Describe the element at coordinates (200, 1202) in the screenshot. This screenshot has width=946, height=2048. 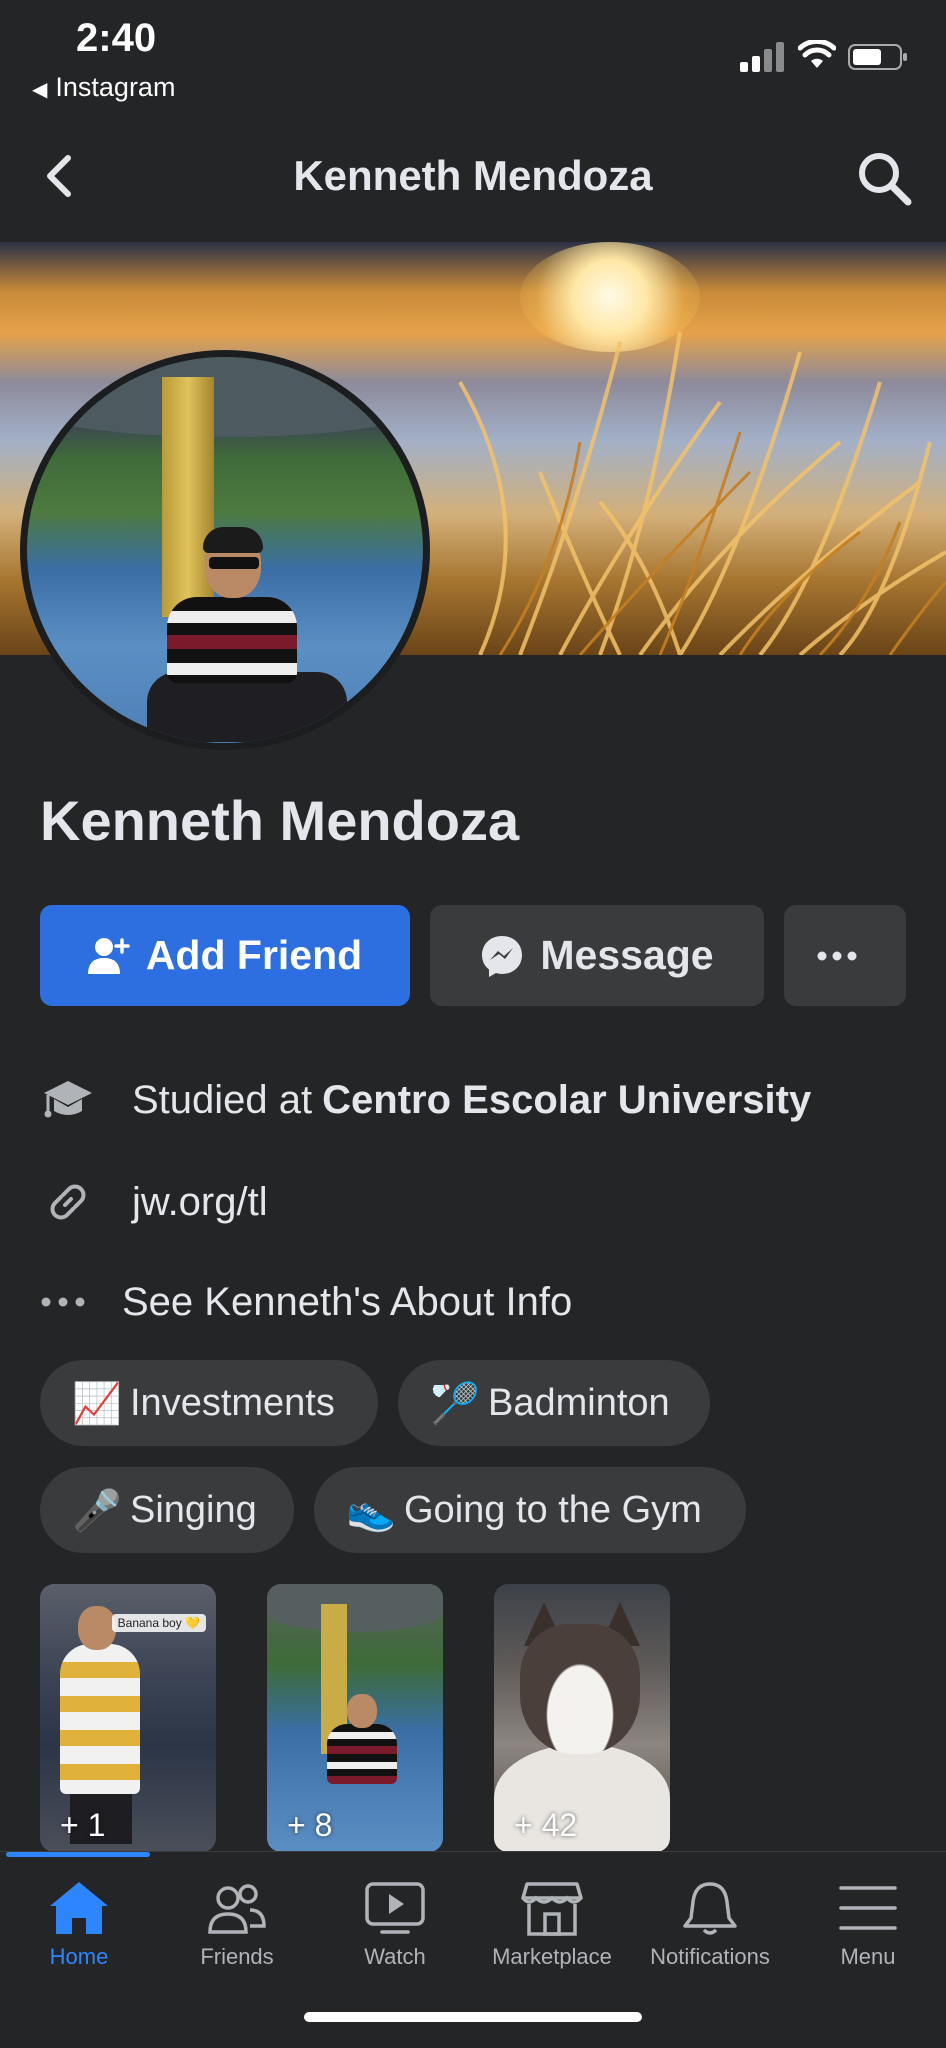
I see `website-link: jw.org/tl` at that location.